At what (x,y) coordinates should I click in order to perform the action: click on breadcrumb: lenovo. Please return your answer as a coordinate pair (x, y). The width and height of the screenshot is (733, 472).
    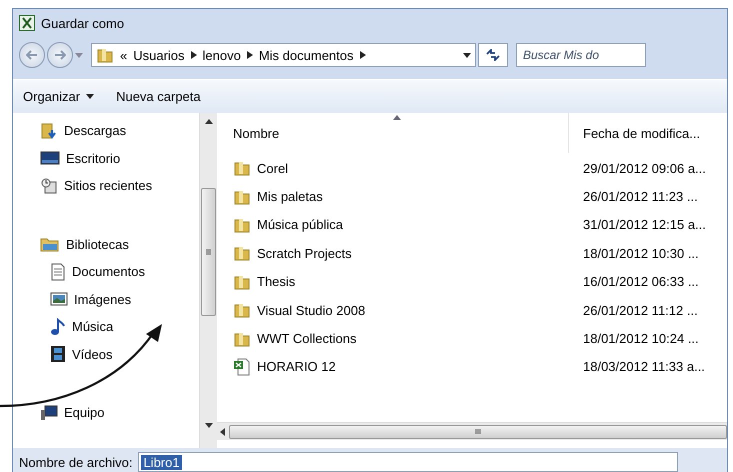
    Looking at the image, I should click on (221, 55).